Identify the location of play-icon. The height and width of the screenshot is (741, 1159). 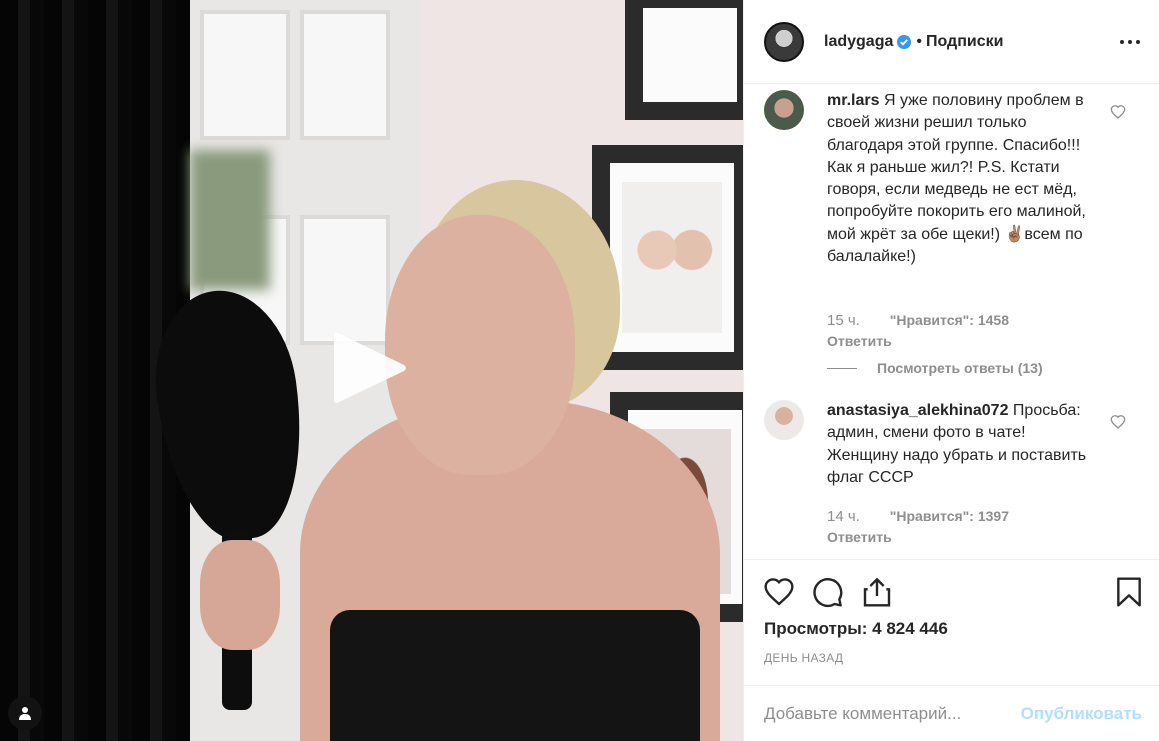
(369, 368).